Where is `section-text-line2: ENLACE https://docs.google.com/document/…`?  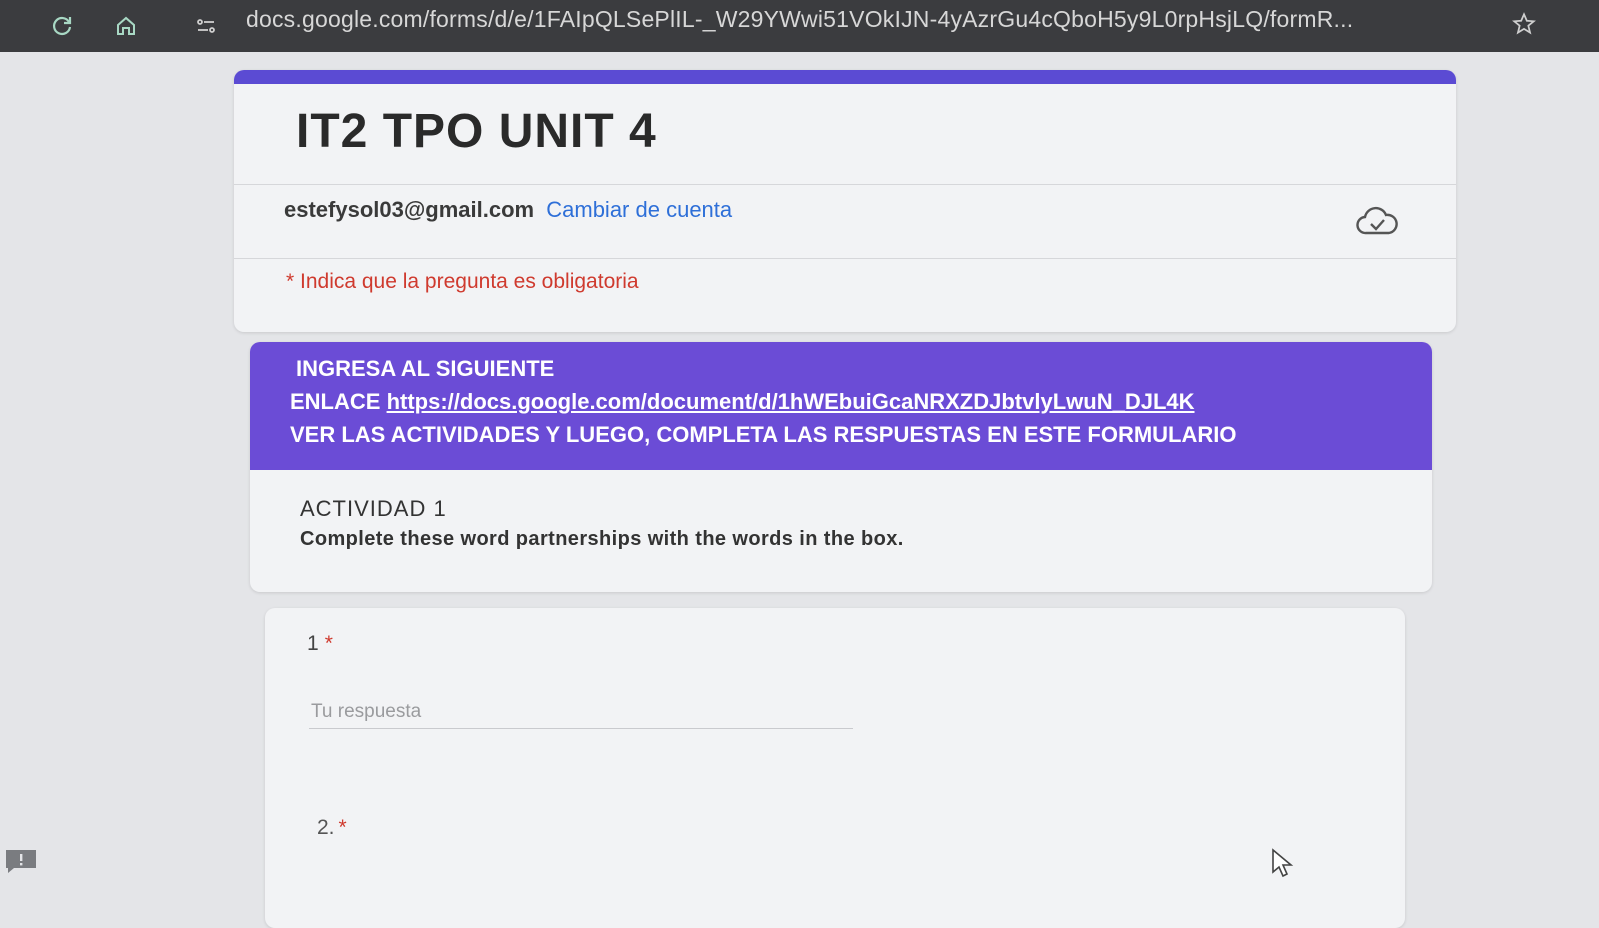 section-text-line2: ENLACE https://docs.google.com/document/… is located at coordinates (742, 401).